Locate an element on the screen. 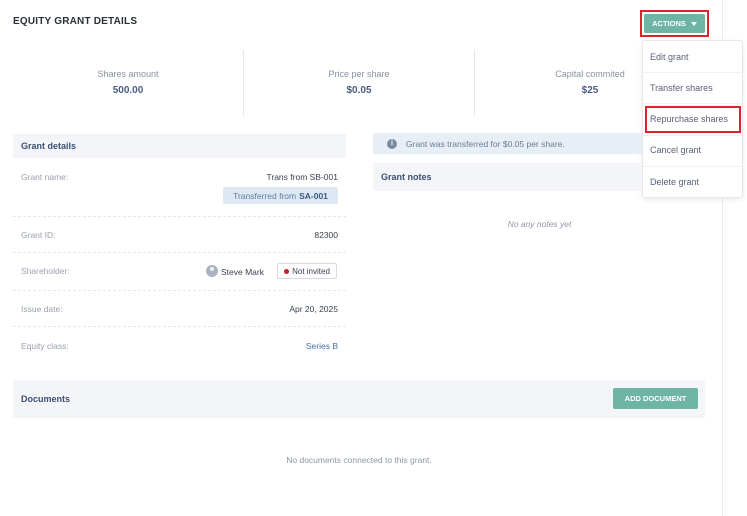 The image size is (747, 516). shareholder-name: Steve Mark is located at coordinates (242, 272).